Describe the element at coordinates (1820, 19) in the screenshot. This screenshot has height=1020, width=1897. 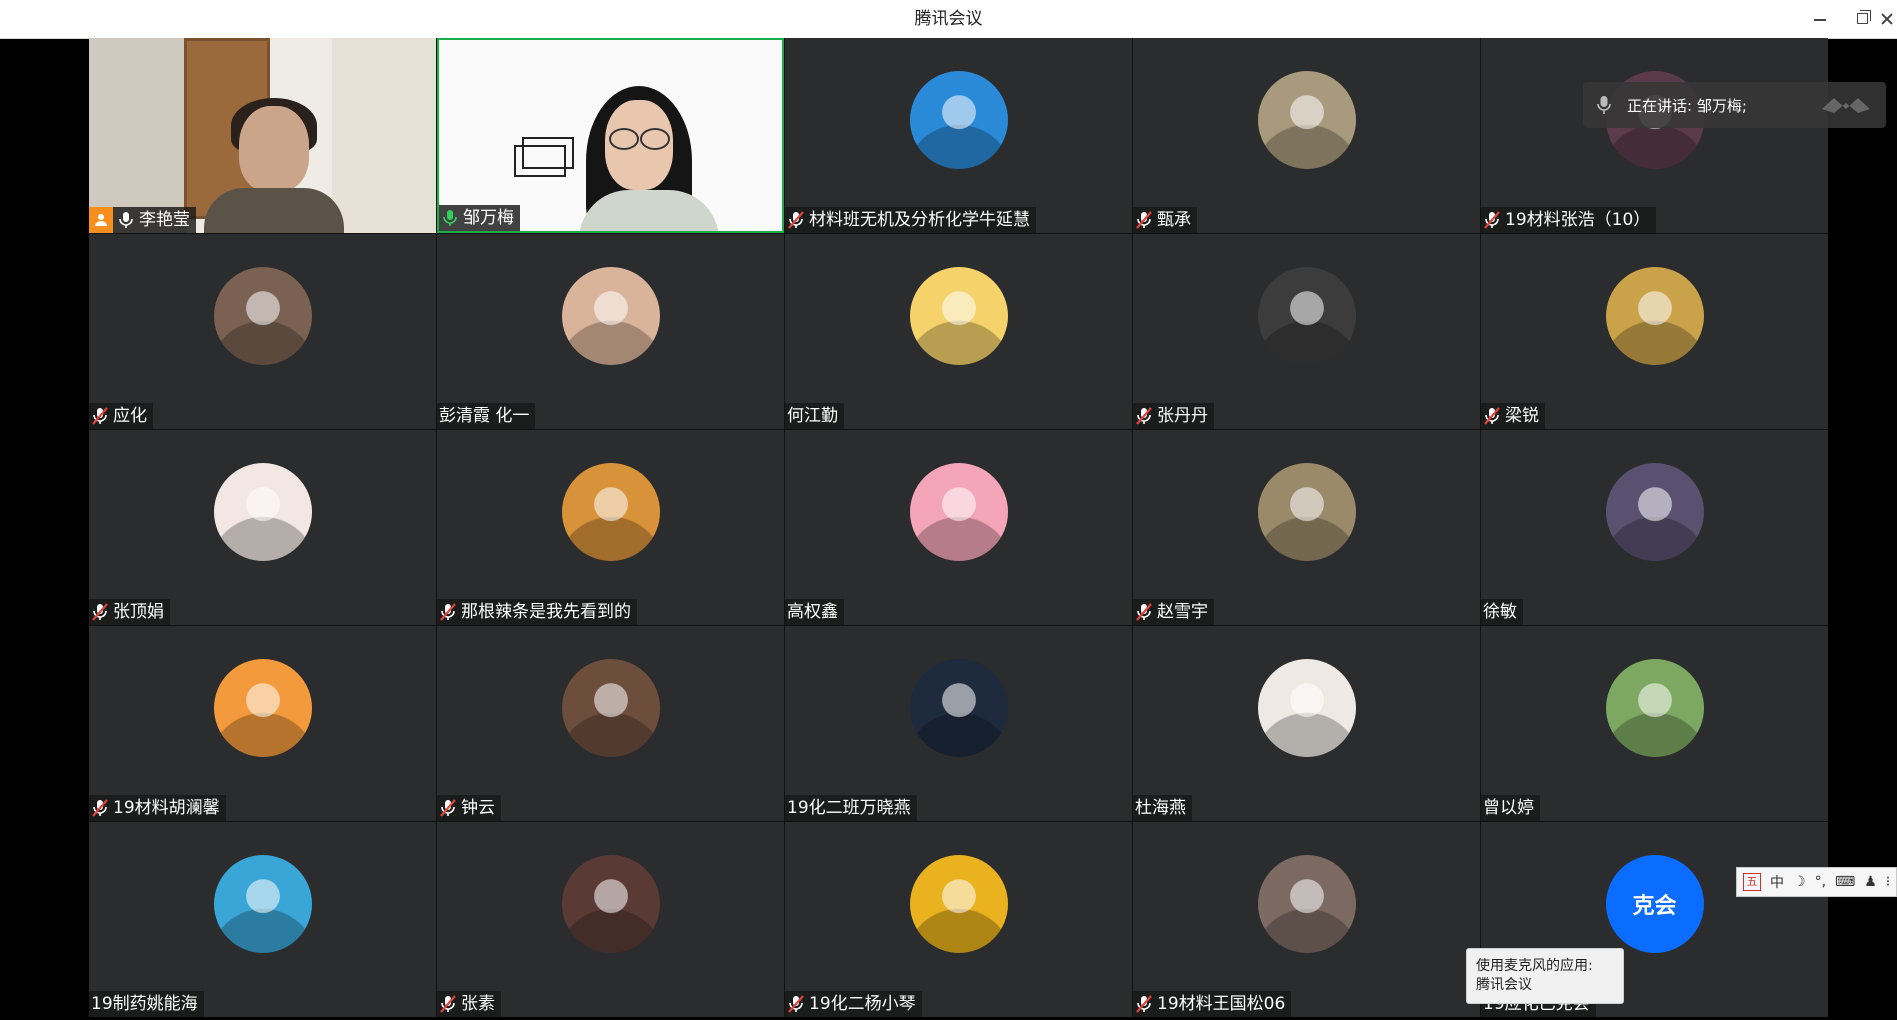
I see `minimize-button` at that location.